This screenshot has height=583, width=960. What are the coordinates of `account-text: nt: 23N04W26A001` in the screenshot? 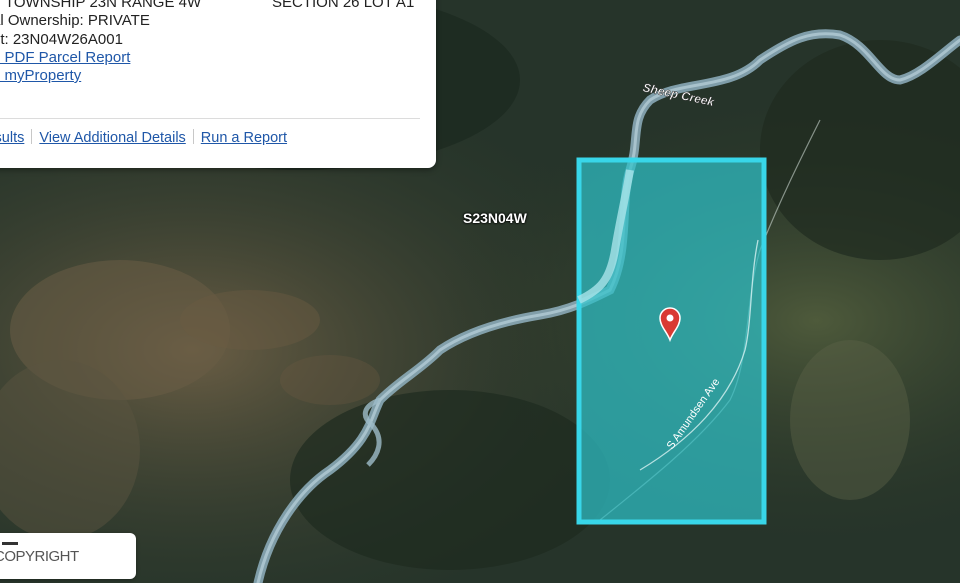 It's located at (61, 39).